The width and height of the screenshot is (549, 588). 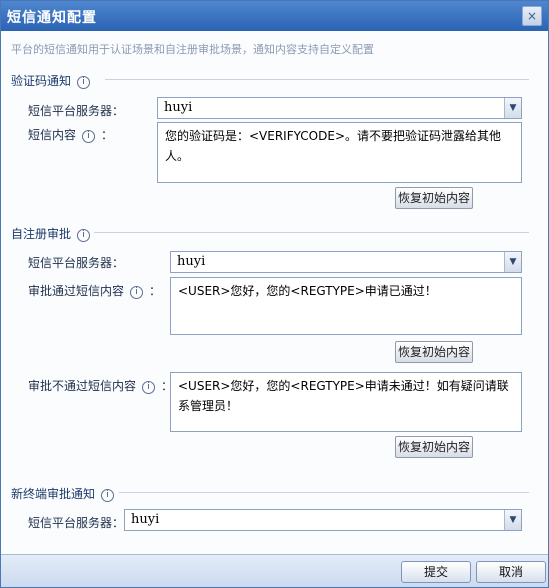 What do you see at coordinates (434, 447) in the screenshot?
I see `reset-content-button-fail: 恢复初始内容` at bounding box center [434, 447].